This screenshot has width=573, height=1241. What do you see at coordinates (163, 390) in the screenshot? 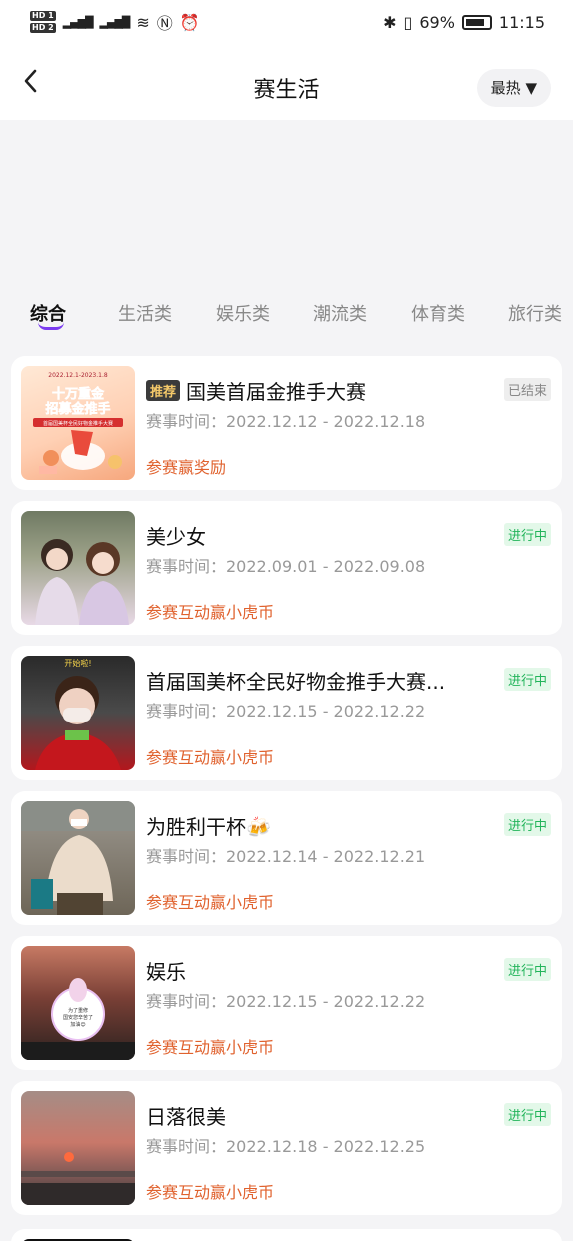
I see `recommend-badge: 推荐` at bounding box center [163, 390].